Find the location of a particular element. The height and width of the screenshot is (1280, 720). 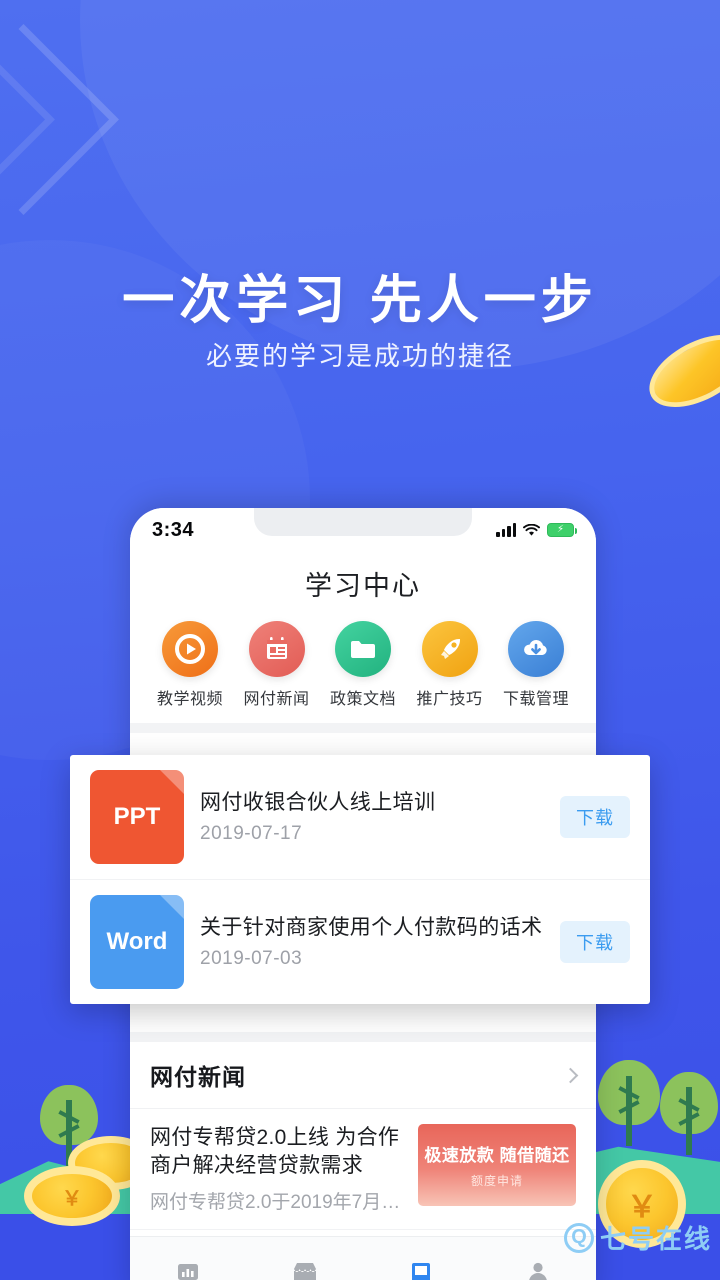

bottom-tab-bar is located at coordinates (363, 1258).